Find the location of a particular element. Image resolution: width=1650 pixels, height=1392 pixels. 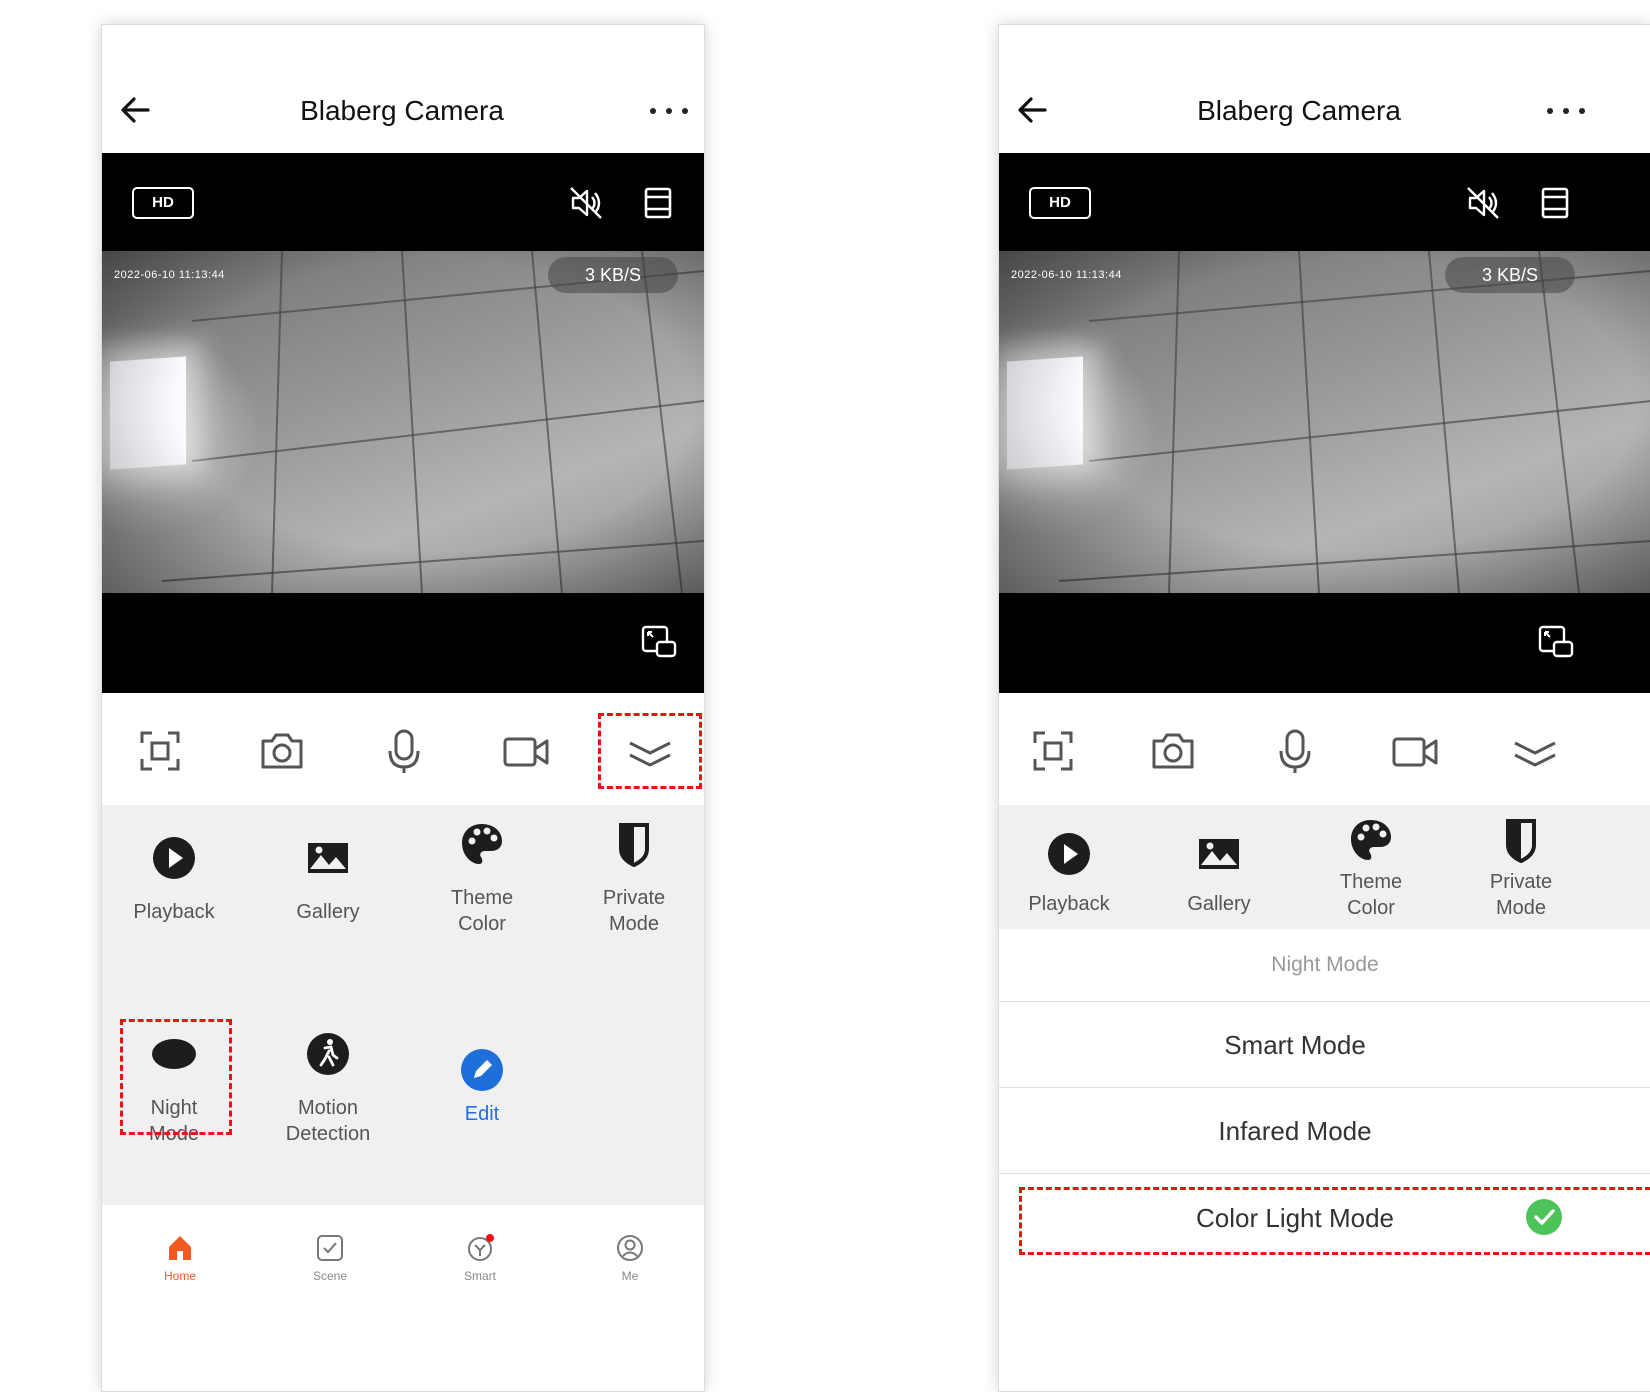

tab-home: Home is located at coordinates (180, 1258).